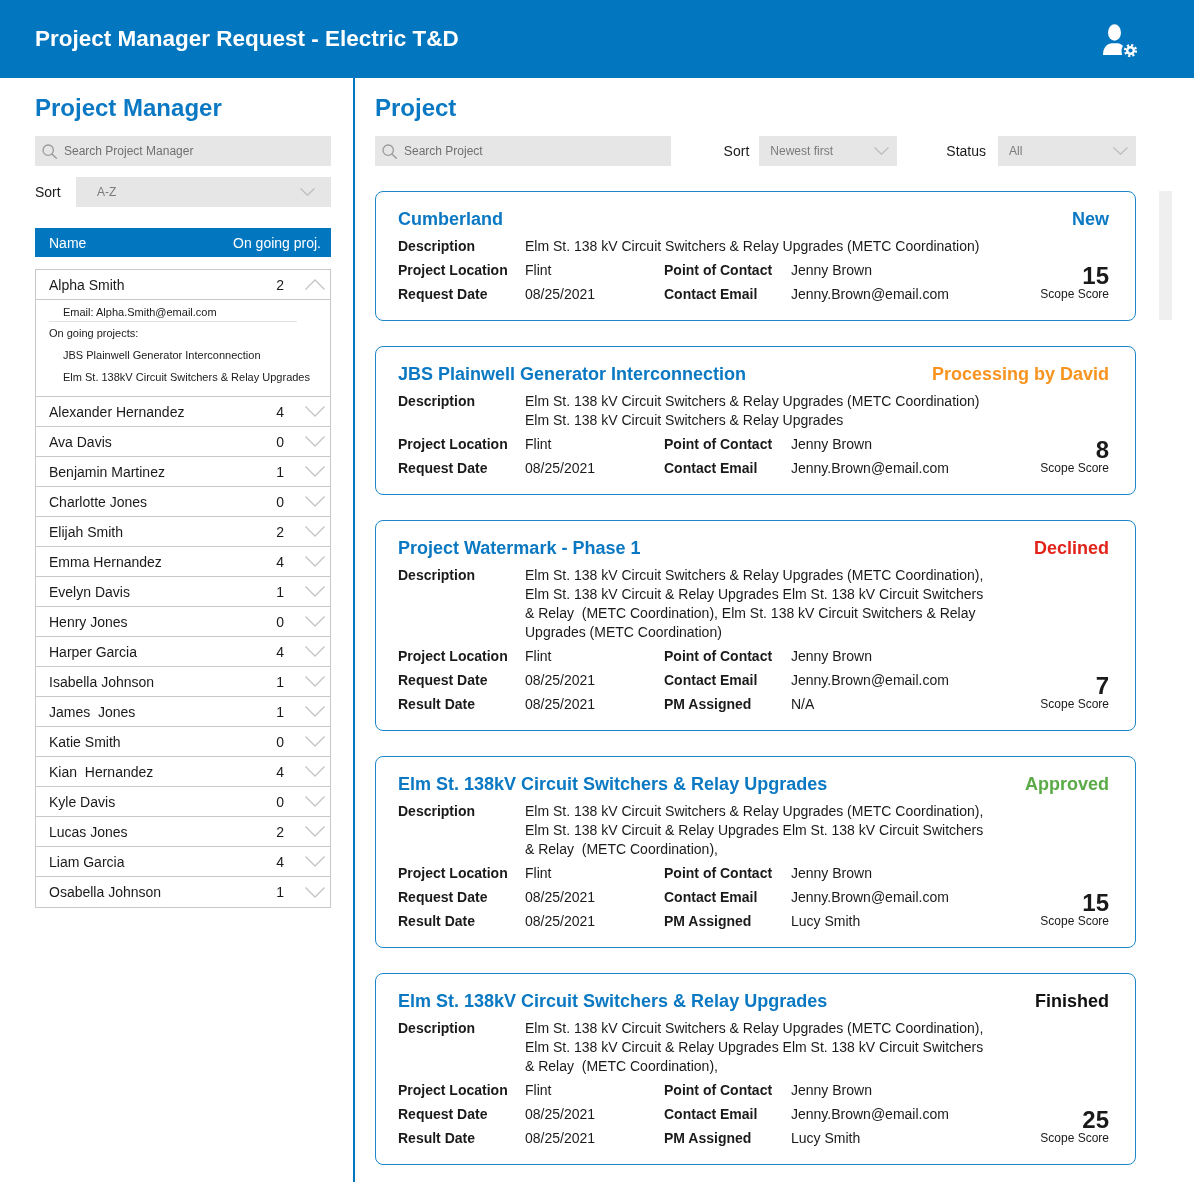 Image resolution: width=1194 pixels, height=1182 pixels. I want to click on column-header: Name, so click(68, 242).